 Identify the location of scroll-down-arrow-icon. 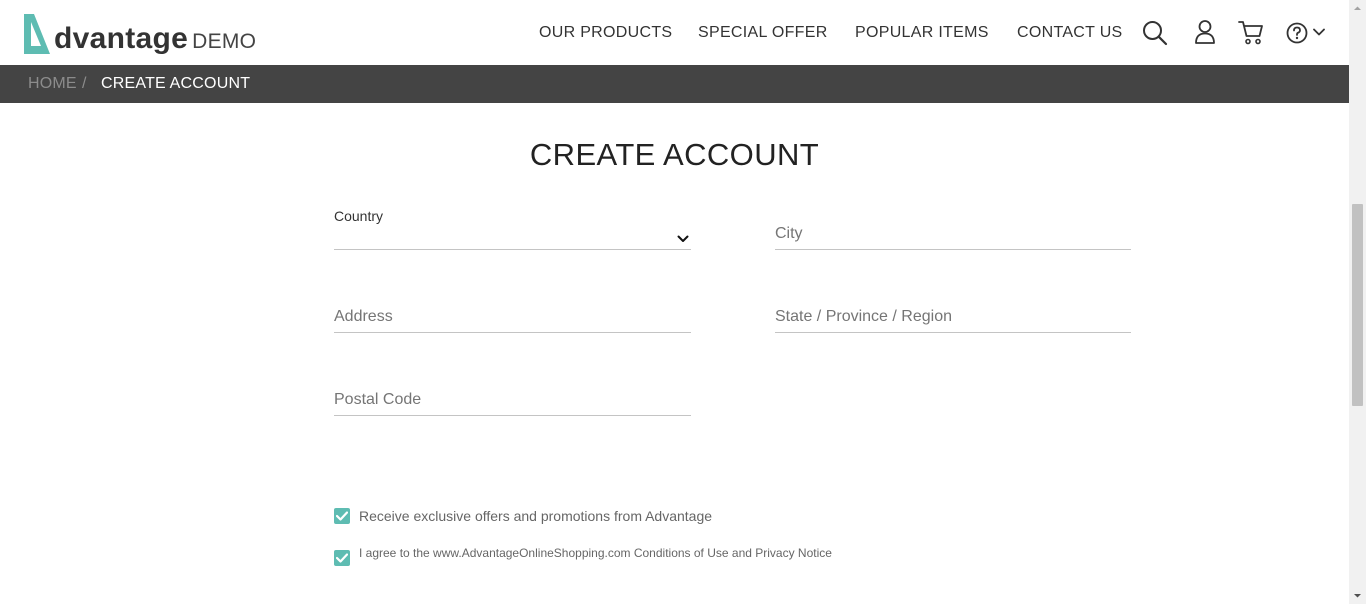
(1357, 595).